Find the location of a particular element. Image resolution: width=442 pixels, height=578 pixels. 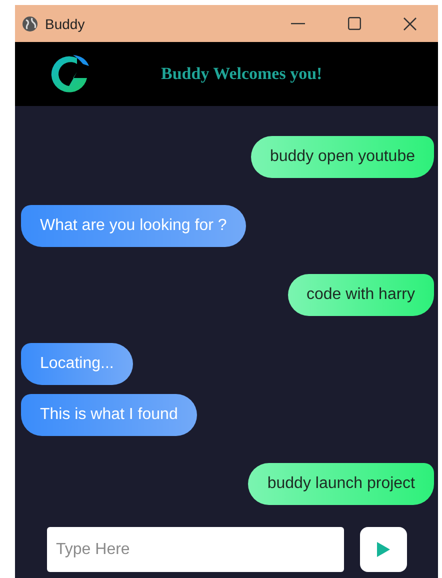

user-message: buddy launch project is located at coordinates (341, 484).